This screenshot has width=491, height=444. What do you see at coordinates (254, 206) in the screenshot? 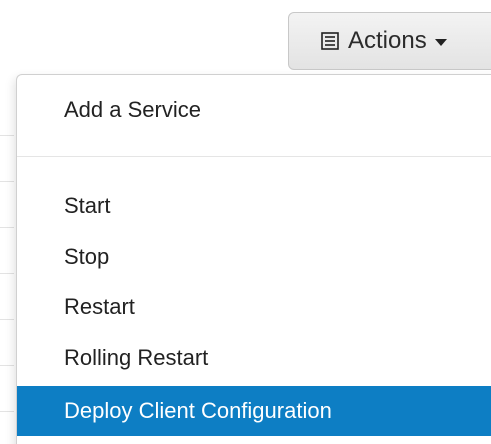
I see `menu-item-start: Start` at bounding box center [254, 206].